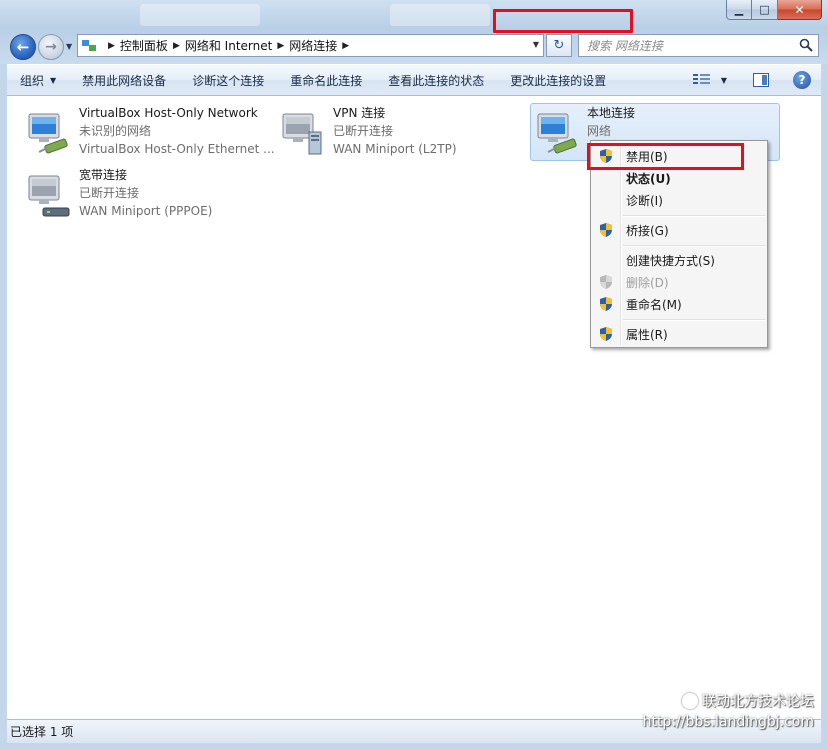 The image size is (828, 750). What do you see at coordinates (701, 80) in the screenshot?
I see `view-options-icon` at bounding box center [701, 80].